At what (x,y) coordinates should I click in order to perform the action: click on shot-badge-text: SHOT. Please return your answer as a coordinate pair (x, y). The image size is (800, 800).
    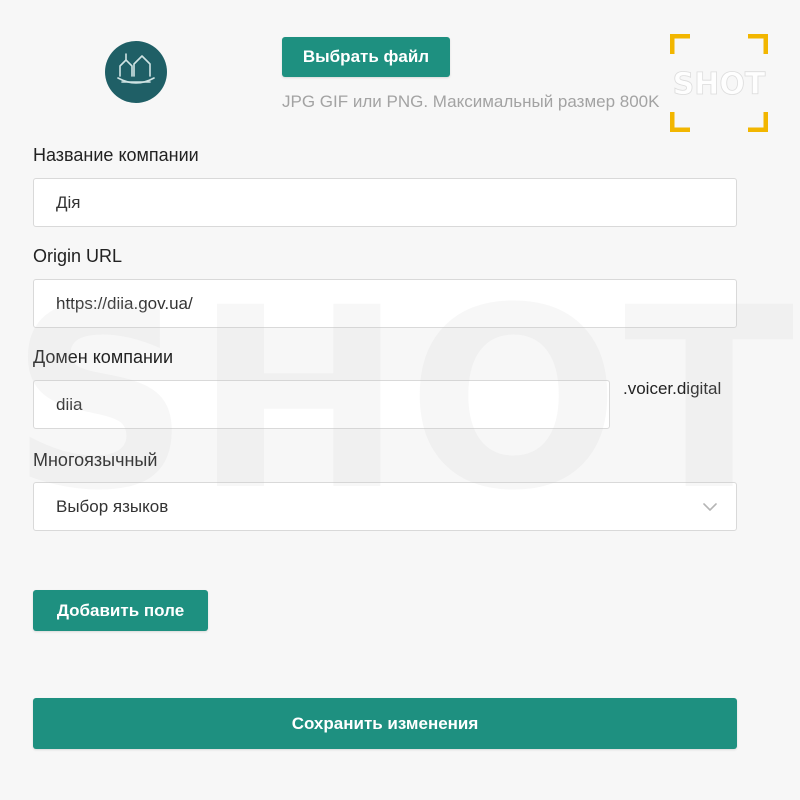
    Looking at the image, I should click on (719, 84).